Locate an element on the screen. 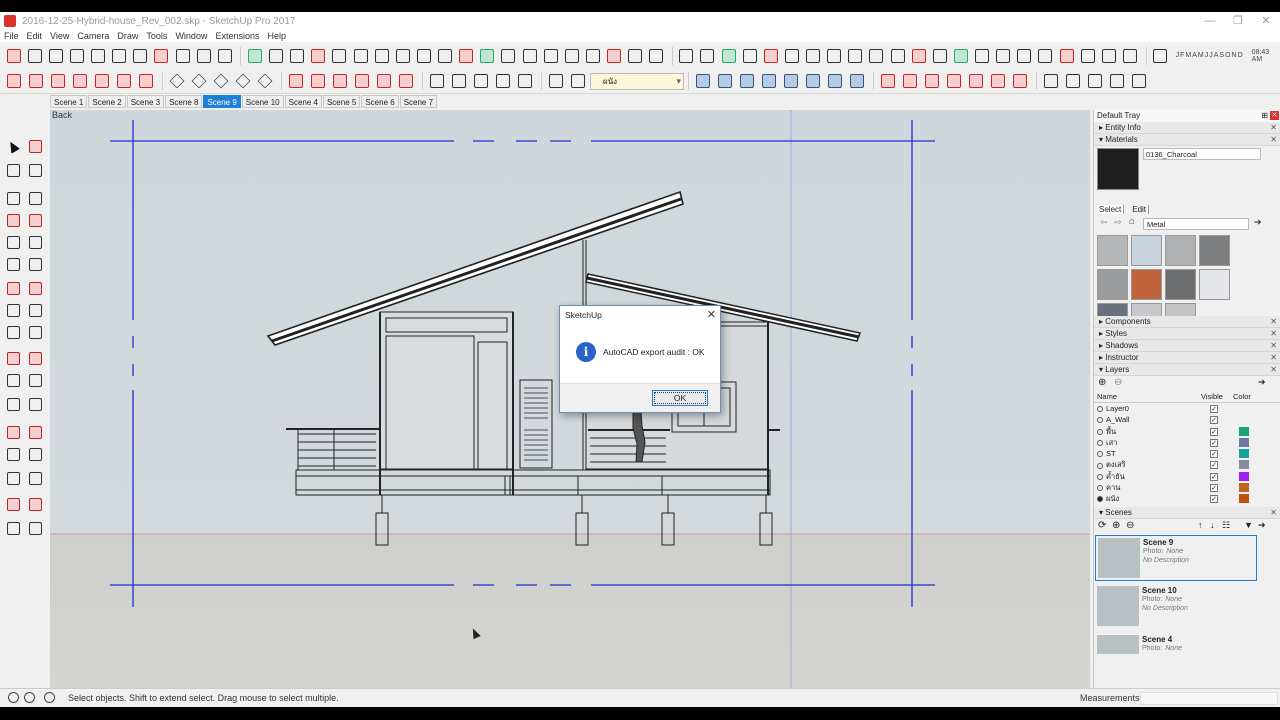 The height and width of the screenshot is (720, 1280). tab-scene-1: Scene 1 is located at coordinates (69, 101).